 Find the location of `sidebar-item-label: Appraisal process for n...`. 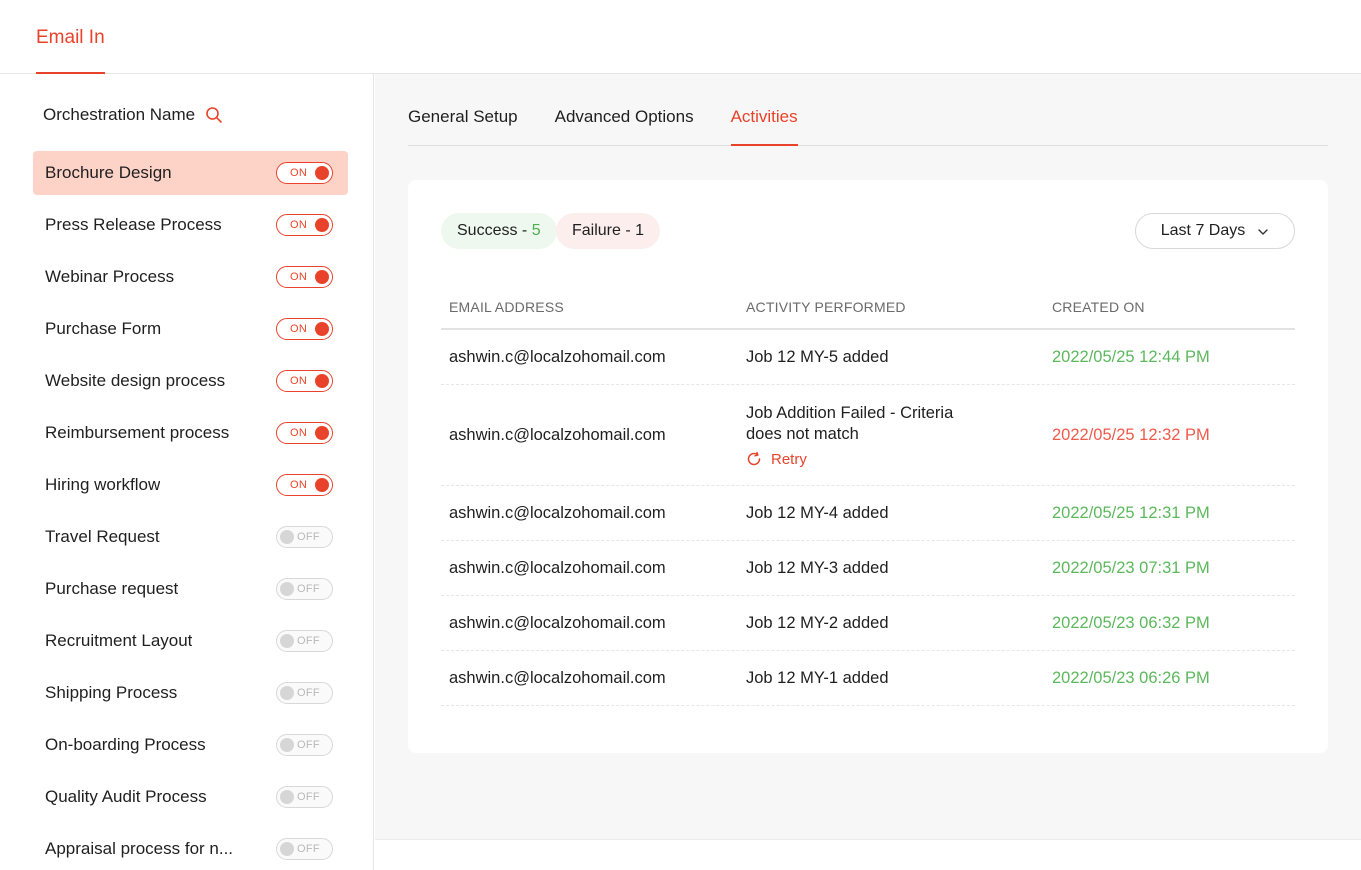

sidebar-item-label: Appraisal process for n... is located at coordinates (139, 848).